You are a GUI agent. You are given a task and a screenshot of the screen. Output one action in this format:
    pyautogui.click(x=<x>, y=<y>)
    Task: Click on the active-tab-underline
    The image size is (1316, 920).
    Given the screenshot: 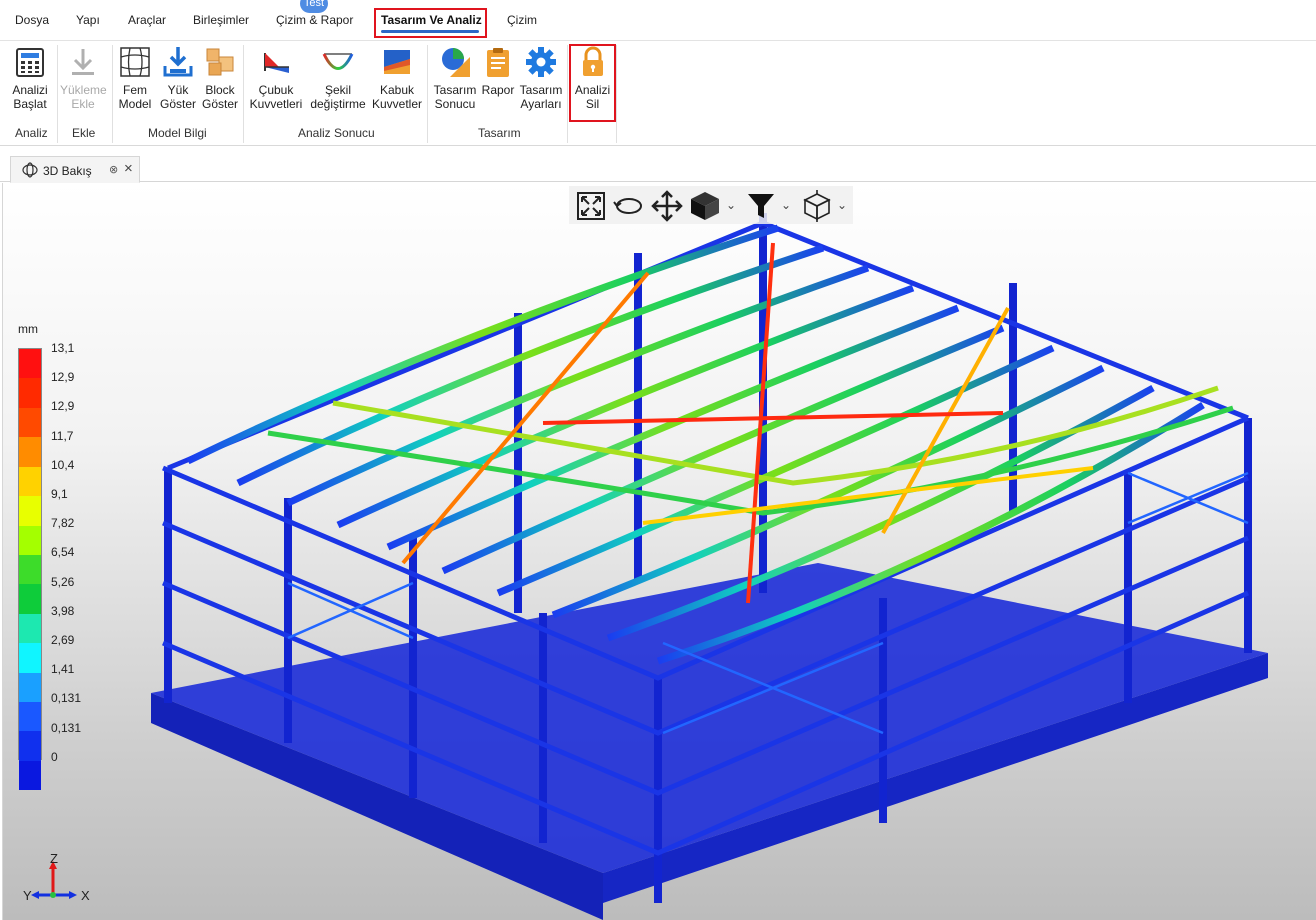 What is the action you would take?
    pyautogui.click(x=430, y=31)
    